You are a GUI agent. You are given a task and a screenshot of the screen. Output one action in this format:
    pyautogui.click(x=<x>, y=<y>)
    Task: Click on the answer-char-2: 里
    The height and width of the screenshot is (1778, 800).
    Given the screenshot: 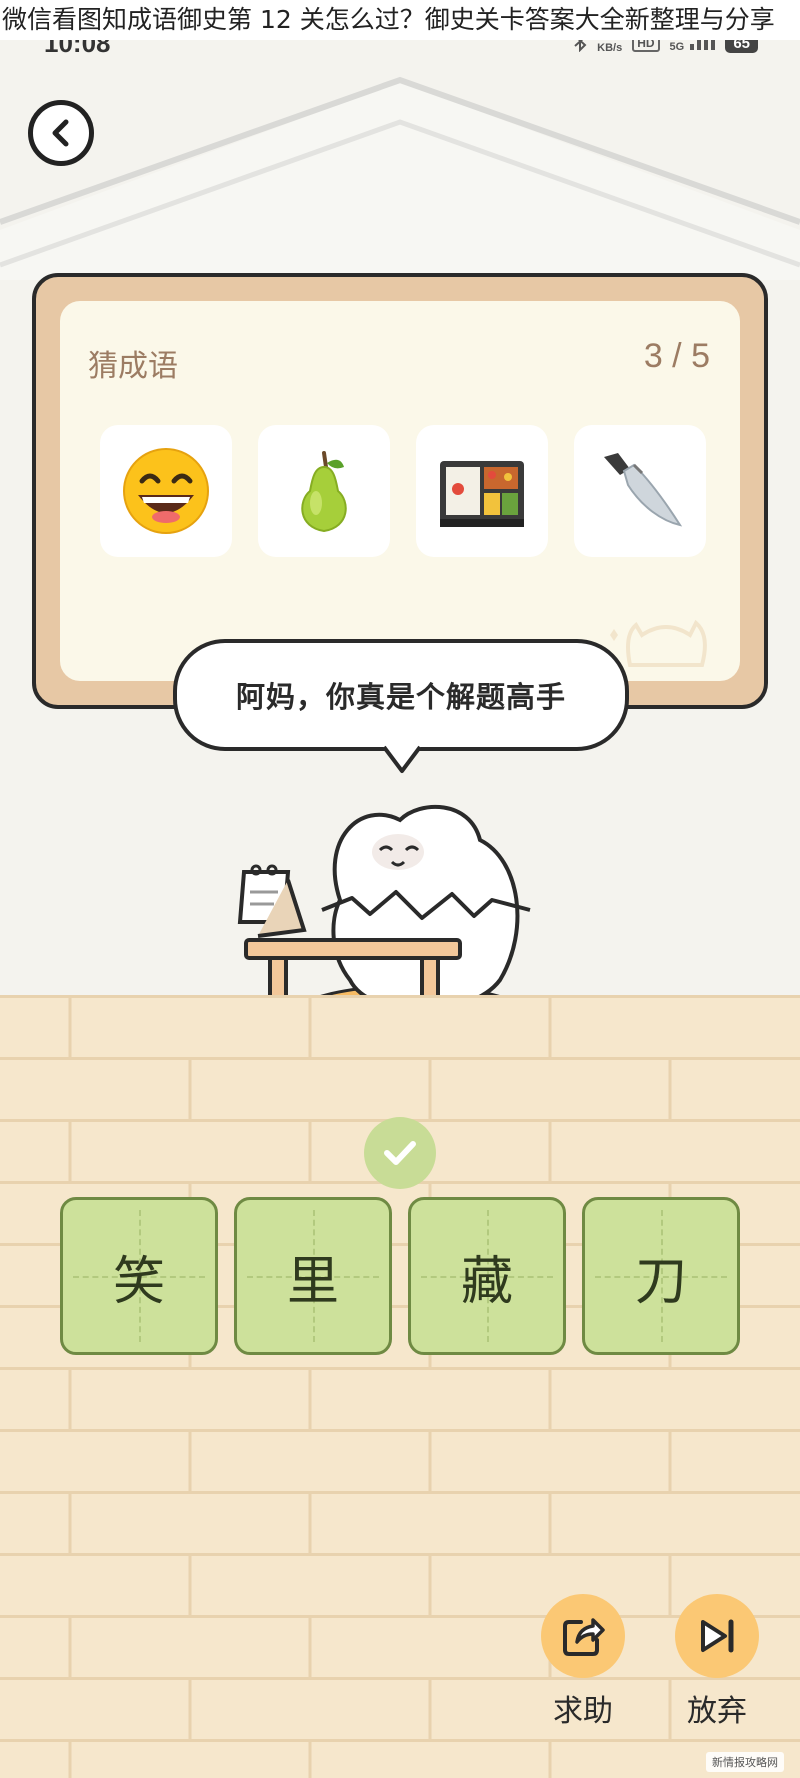 What is the action you would take?
    pyautogui.click(x=313, y=1276)
    